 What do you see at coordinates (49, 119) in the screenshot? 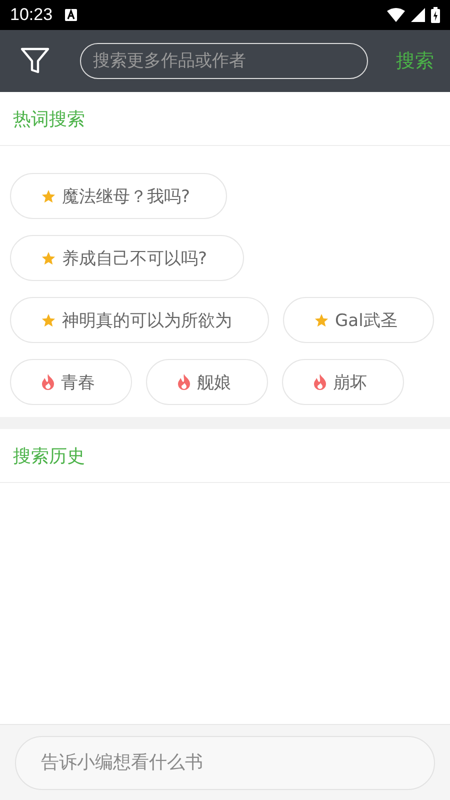
I see `section-title: 热词搜索` at bounding box center [49, 119].